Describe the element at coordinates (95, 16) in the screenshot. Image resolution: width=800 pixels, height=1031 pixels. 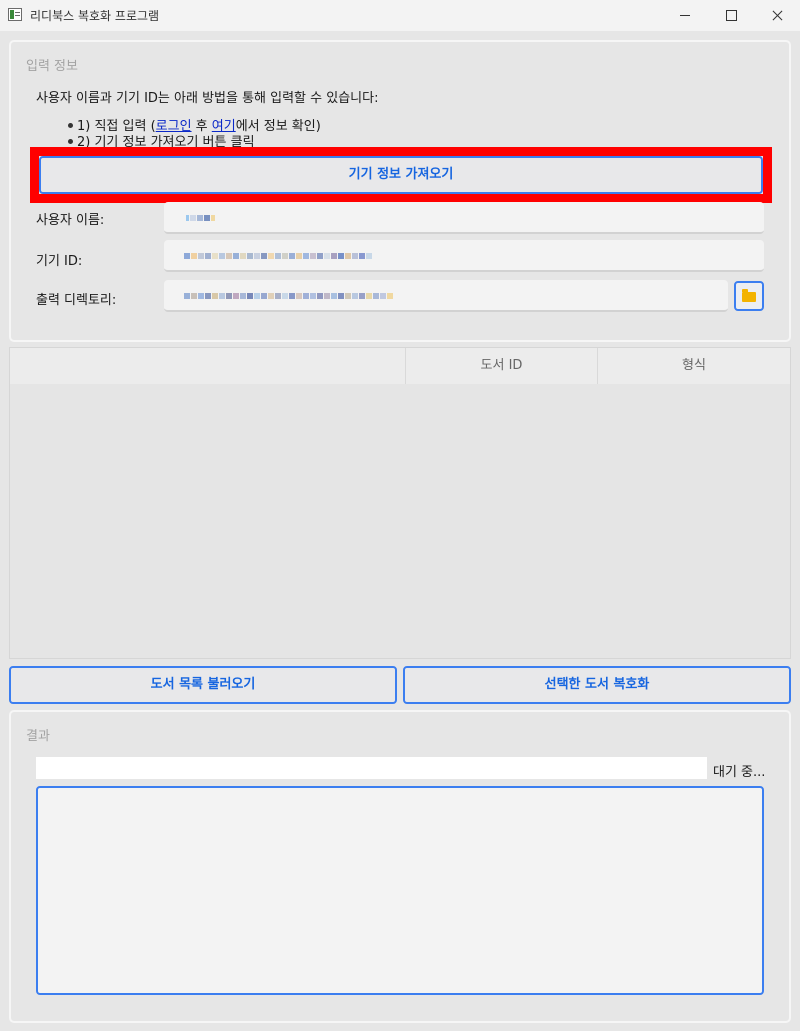
I see `window-title: 리디북스 복호화 프로그램` at that location.